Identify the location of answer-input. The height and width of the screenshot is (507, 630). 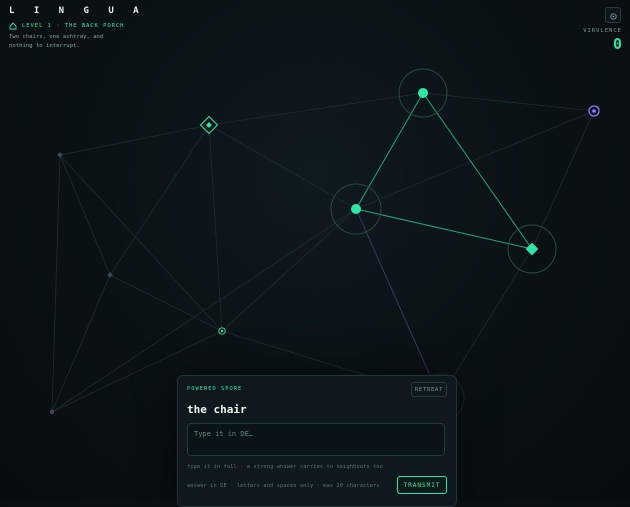
(316, 439).